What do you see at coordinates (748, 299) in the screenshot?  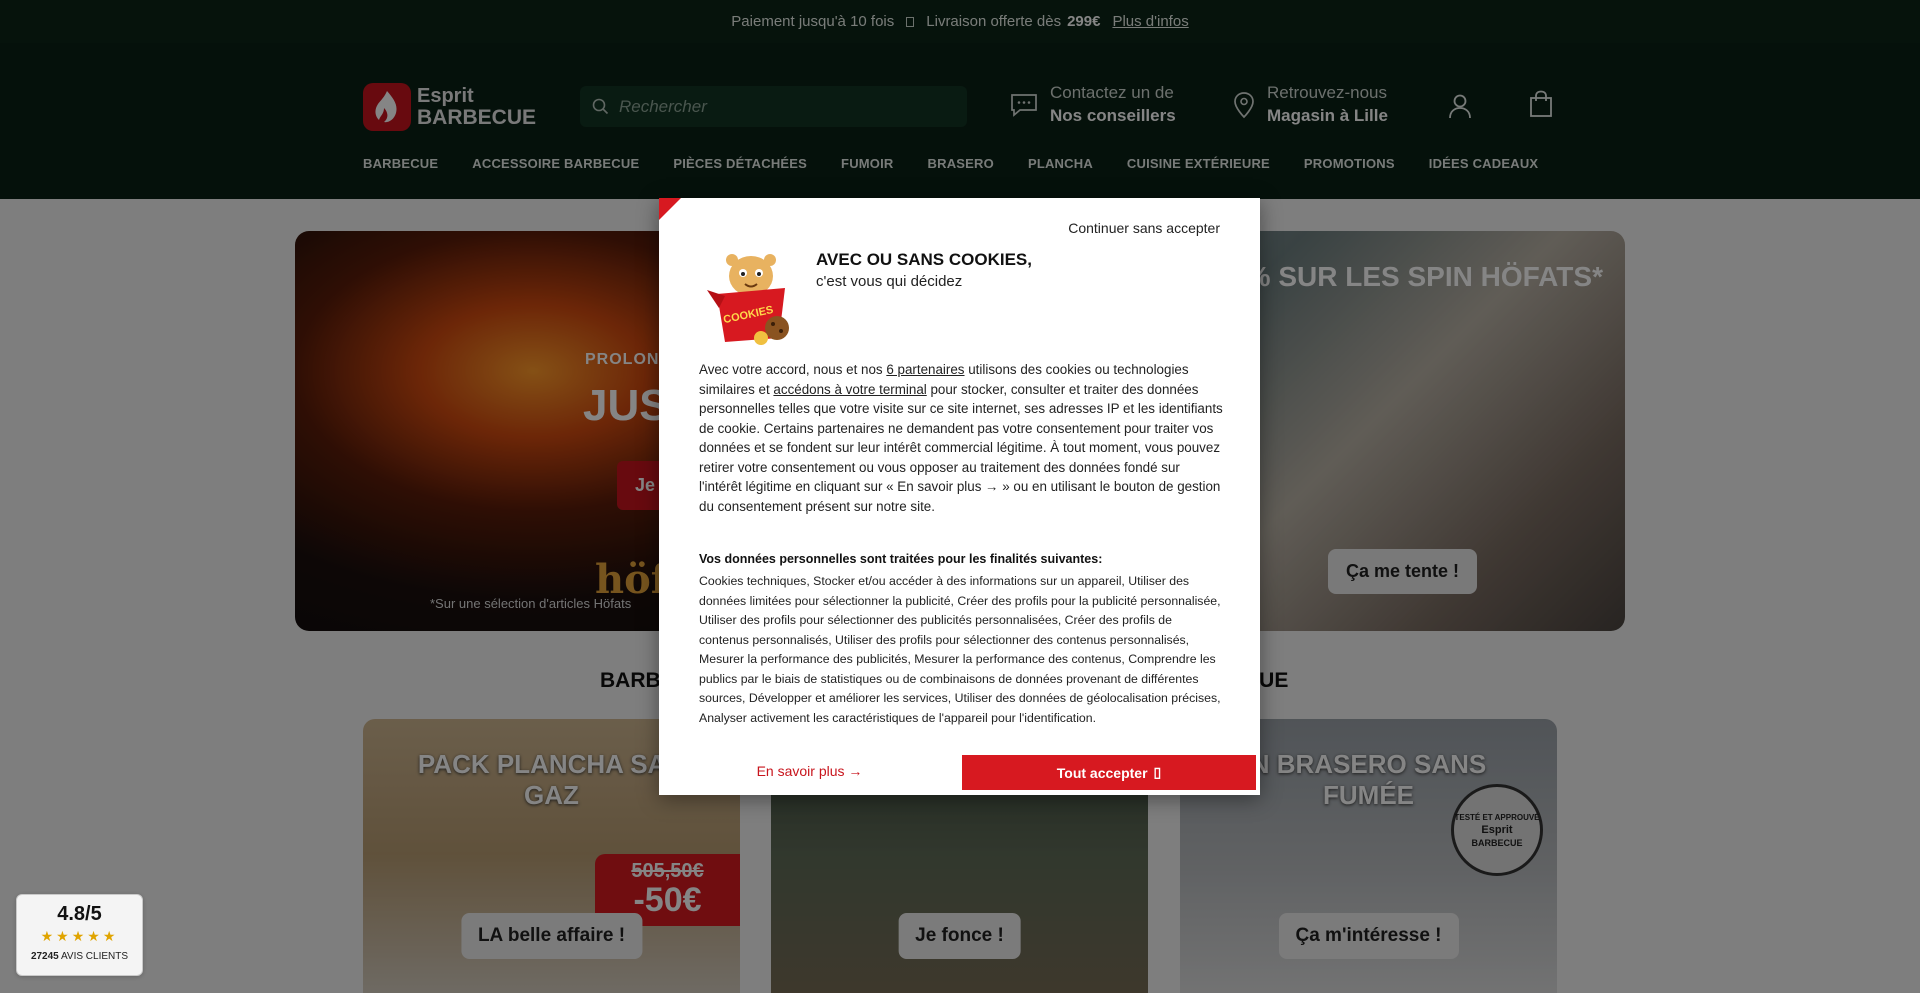 I see `cookie-mascot-icon: COOKIES` at bounding box center [748, 299].